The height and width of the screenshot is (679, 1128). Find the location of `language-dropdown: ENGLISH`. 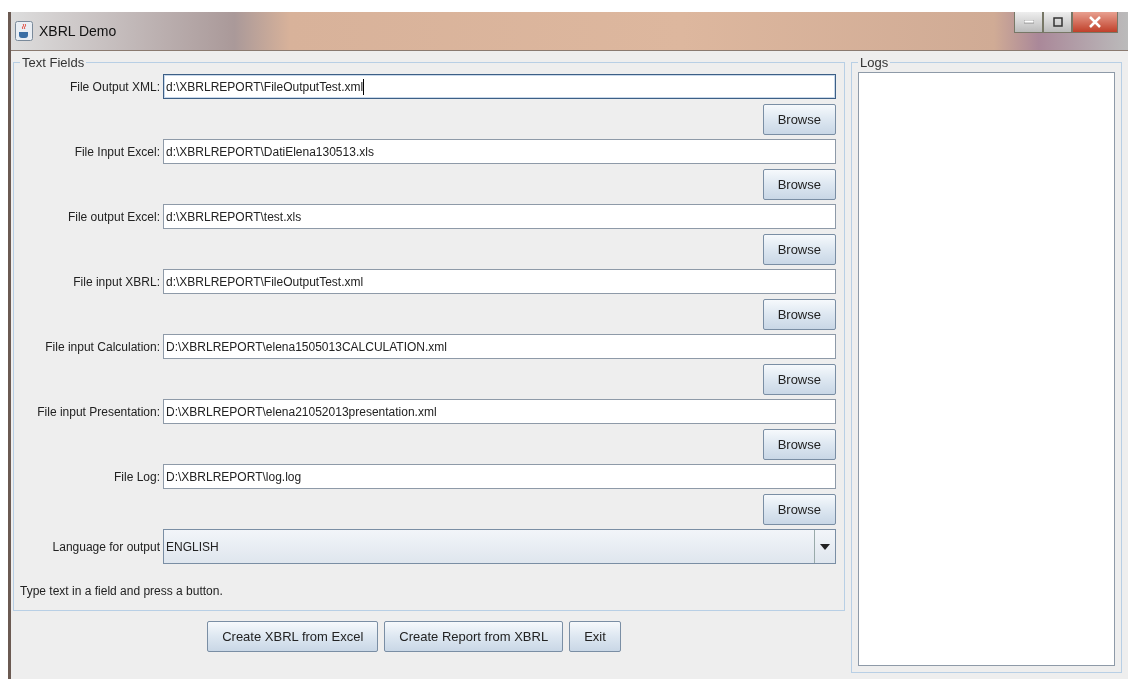

language-dropdown: ENGLISH is located at coordinates (499, 546).